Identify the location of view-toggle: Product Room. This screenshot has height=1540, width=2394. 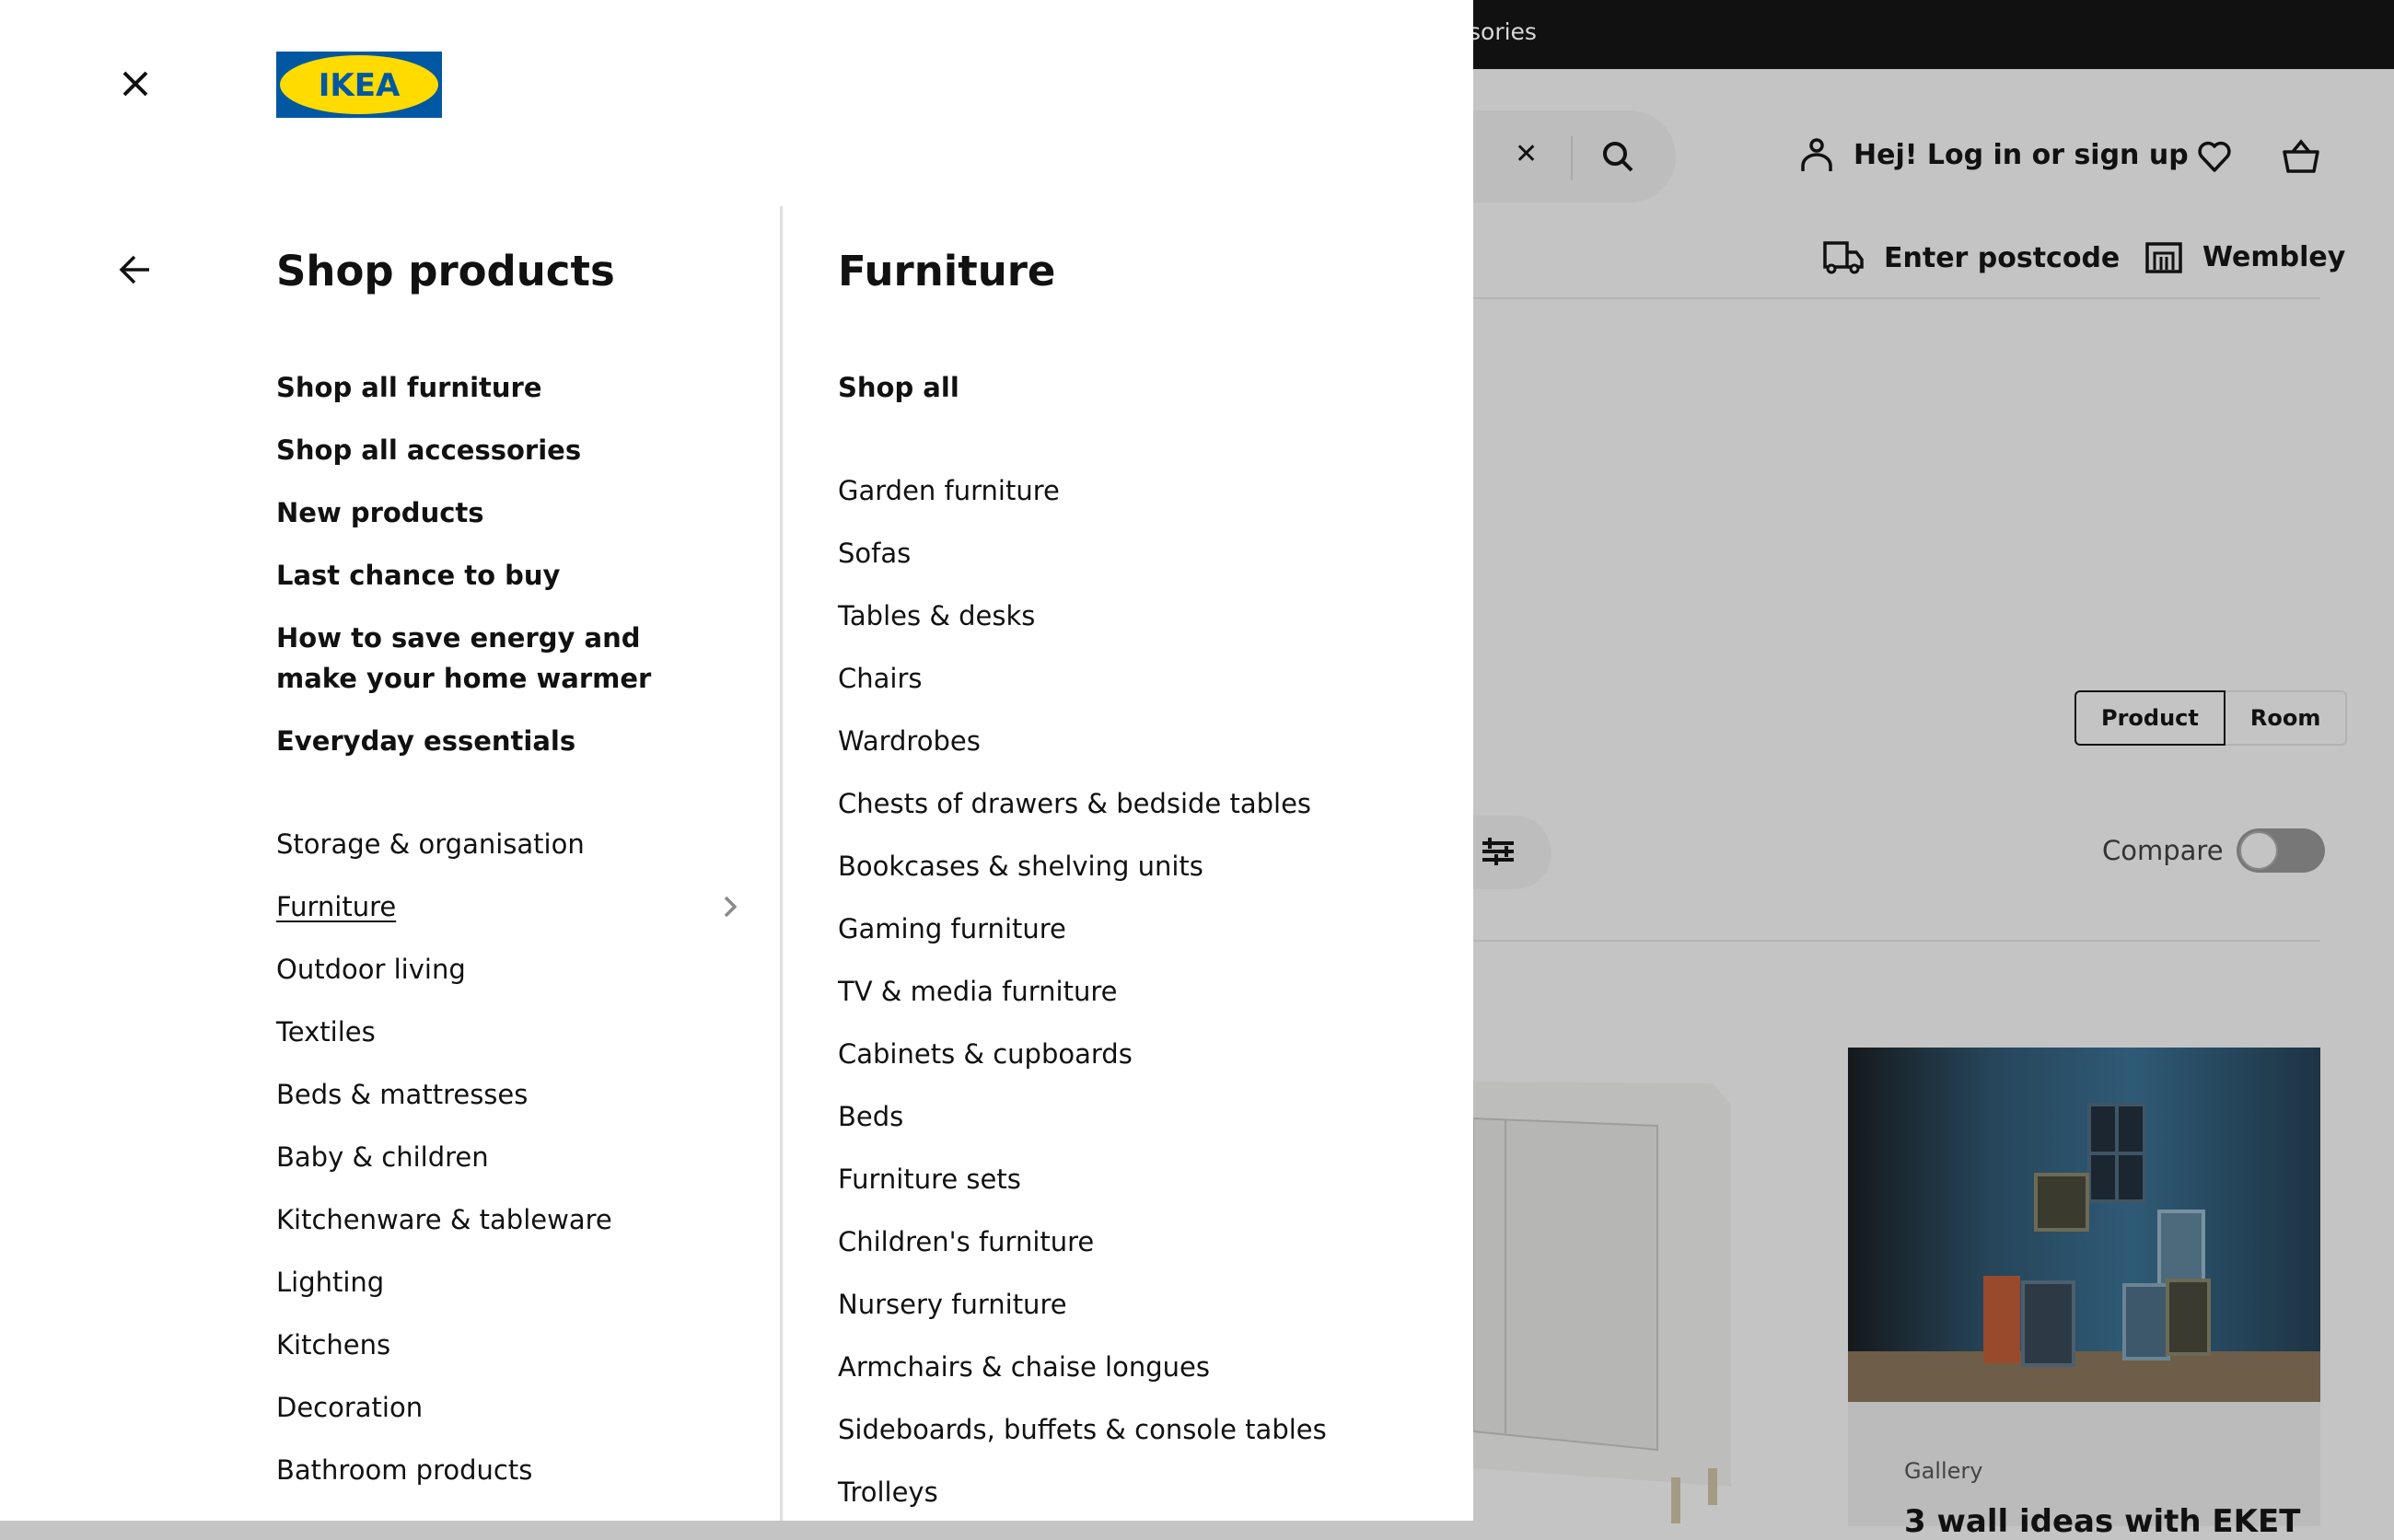
(2211, 718).